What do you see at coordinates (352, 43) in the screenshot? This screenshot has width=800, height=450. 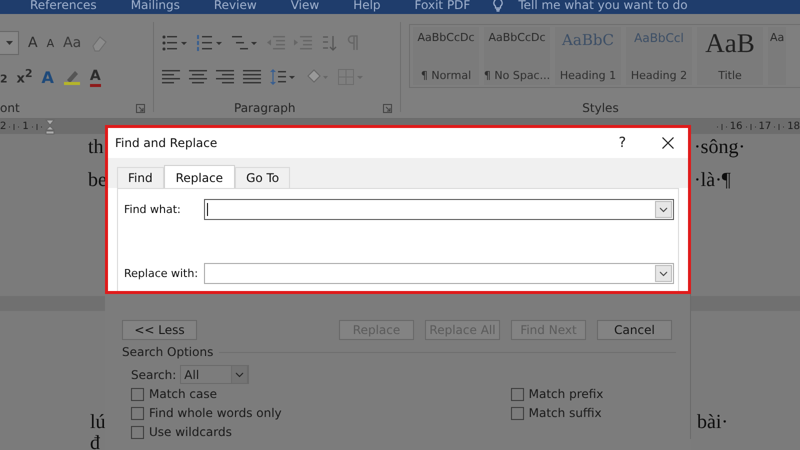 I see `pilcrow-icon` at bounding box center [352, 43].